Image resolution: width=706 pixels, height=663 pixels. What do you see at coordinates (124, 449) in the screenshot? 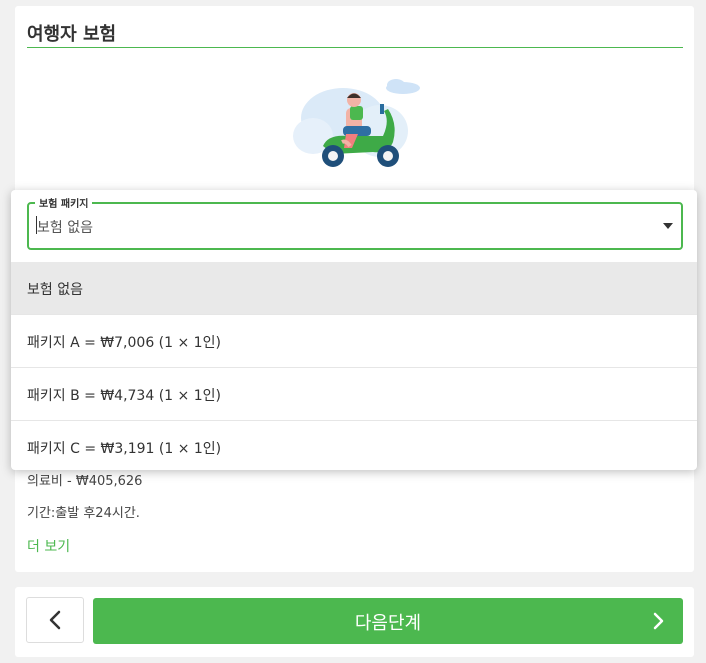
I see `option-label: 패키지 C = ₩3,191 (1 × 1인)` at bounding box center [124, 449].